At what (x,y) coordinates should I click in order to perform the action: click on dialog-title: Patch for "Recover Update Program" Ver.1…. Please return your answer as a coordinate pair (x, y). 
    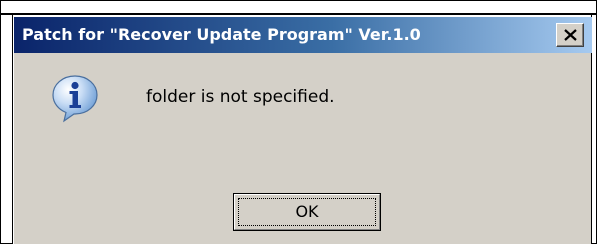
    Looking at the image, I should click on (221, 34).